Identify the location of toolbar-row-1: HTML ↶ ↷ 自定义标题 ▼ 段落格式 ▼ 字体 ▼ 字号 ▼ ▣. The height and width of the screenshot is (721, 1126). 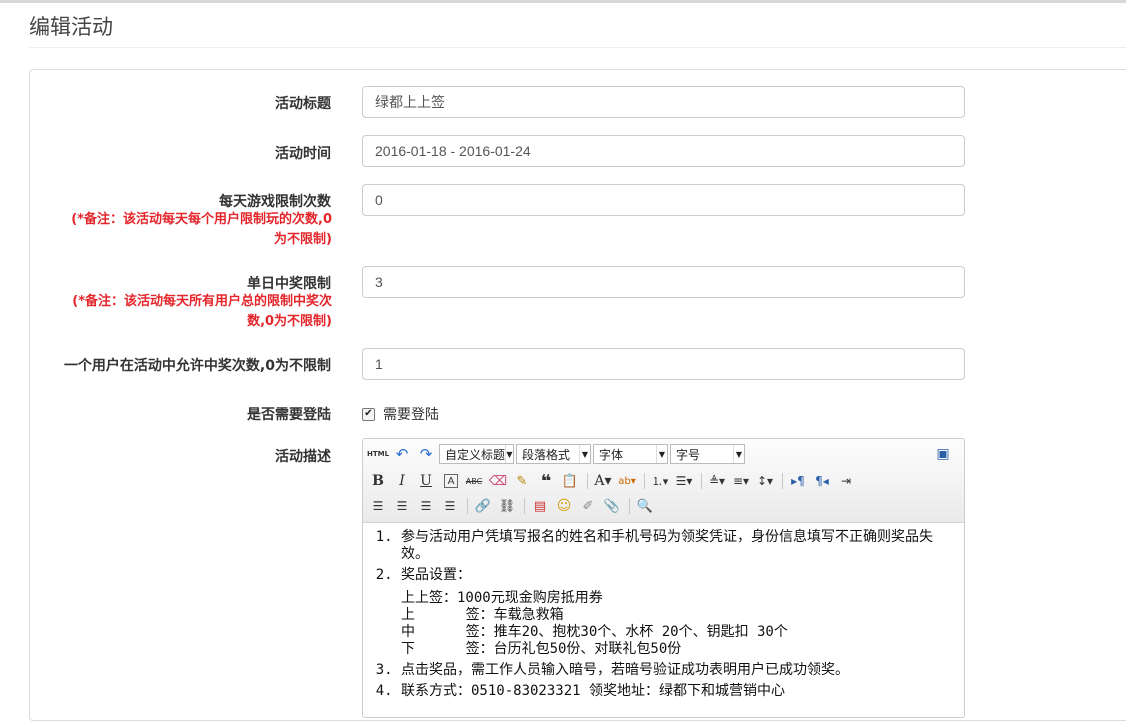
(661, 454).